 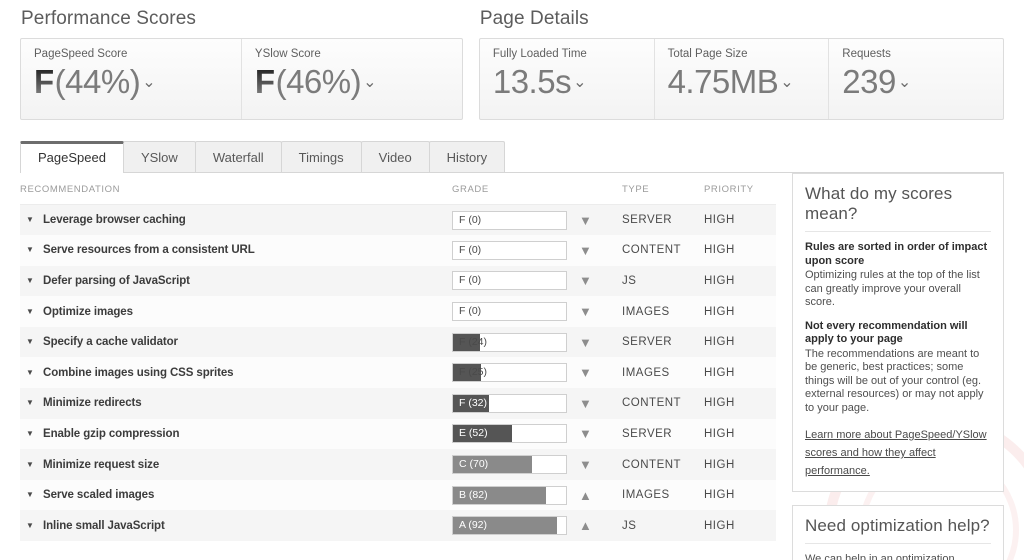 What do you see at coordinates (663, 526) in the screenshot?
I see `cell-type: JS` at bounding box center [663, 526].